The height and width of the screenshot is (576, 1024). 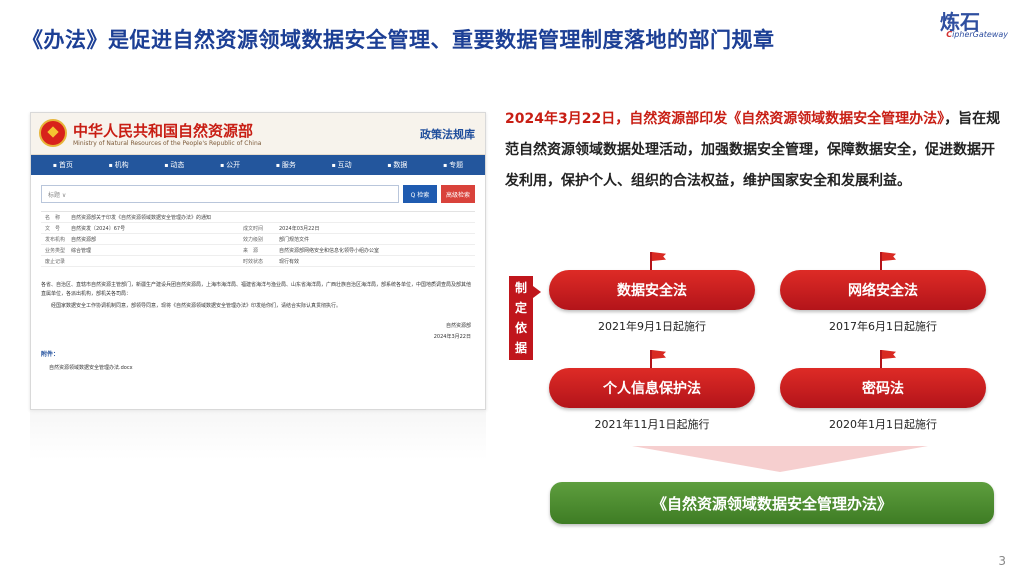 What do you see at coordinates (772, 503) in the screenshot?
I see `measure-banner: 《自然资源领域数据安全管理办法》` at bounding box center [772, 503].